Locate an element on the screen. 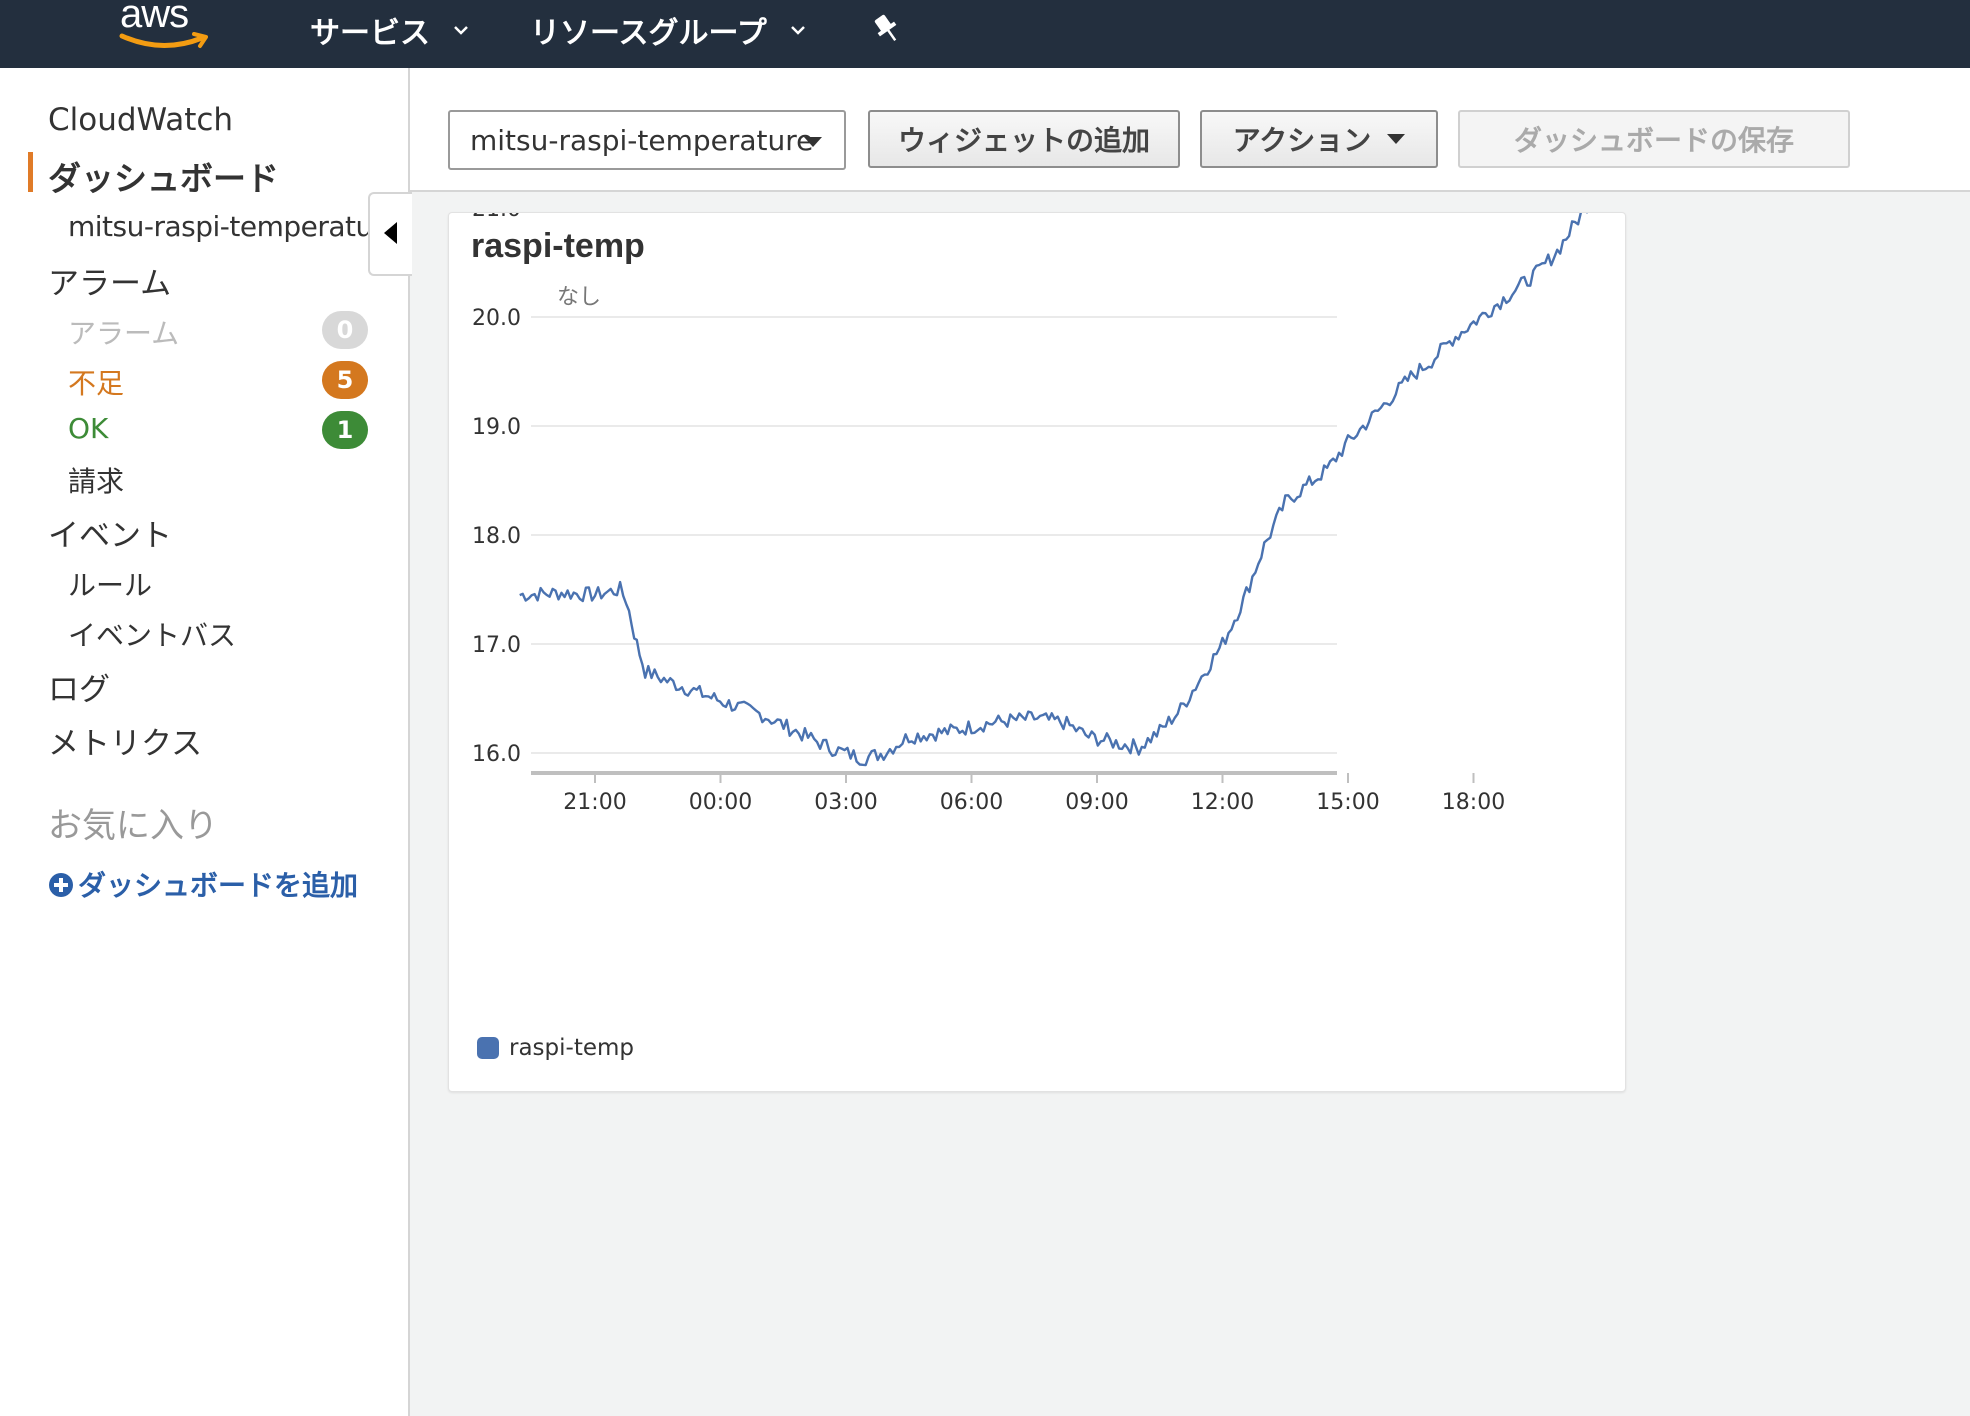 The width and height of the screenshot is (1970, 1416). sidebar-item-ok: OK is located at coordinates (88, 428).